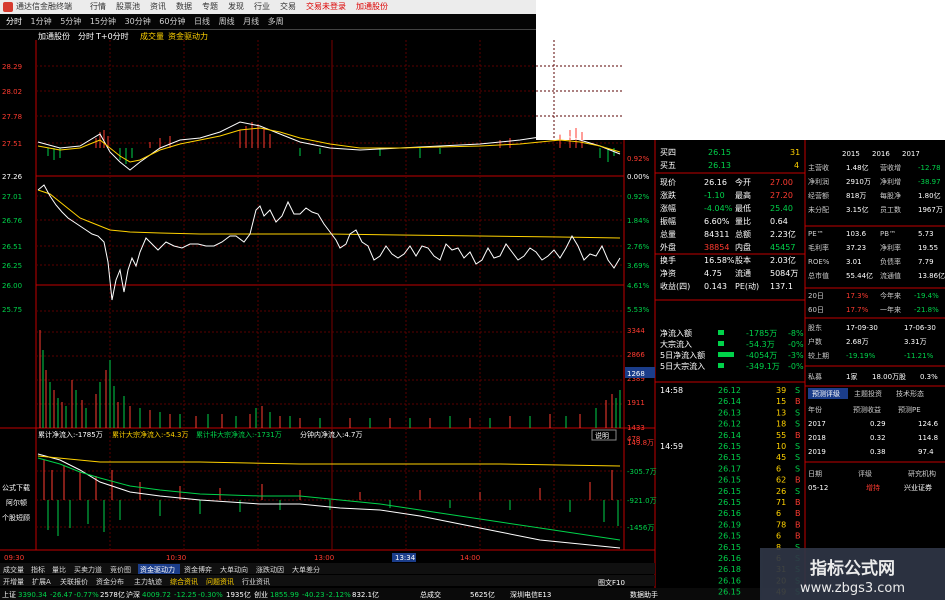 This screenshot has height=609, width=945. Describe the element at coordinates (120, 569) in the screenshot. I see `tab-auction: 竞价图` at that location.